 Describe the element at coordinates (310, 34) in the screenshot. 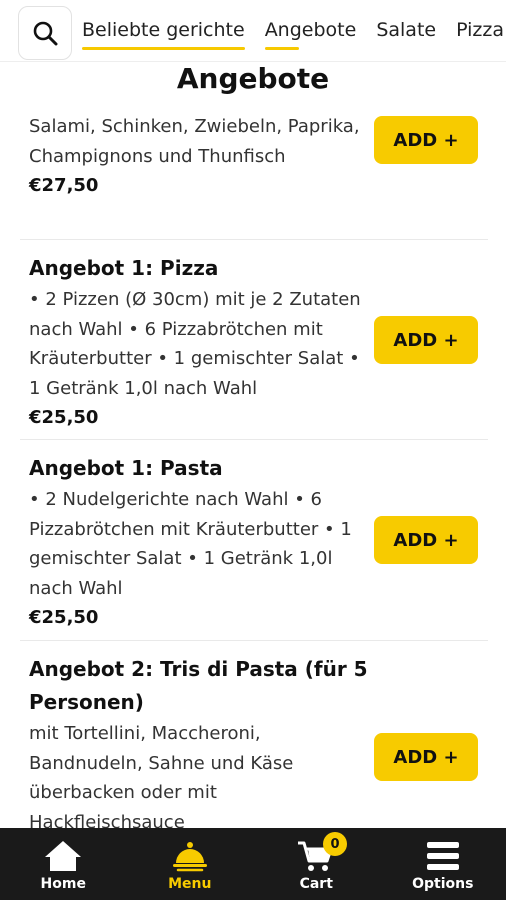

I see `tab-angebote: Angebote` at that location.